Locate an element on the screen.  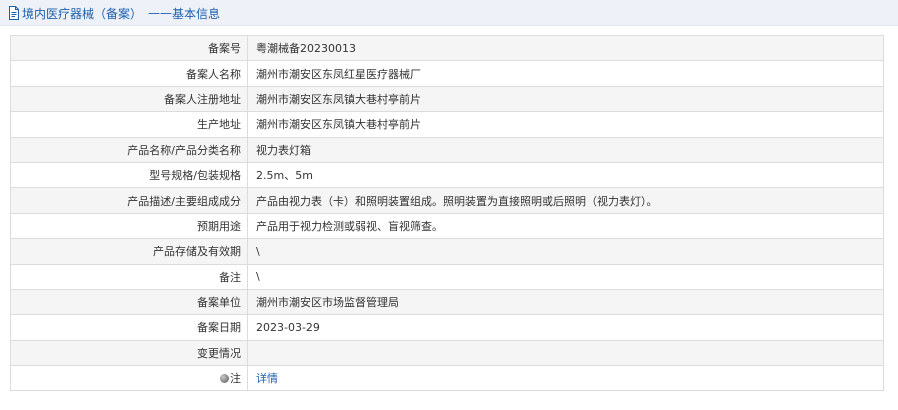
table-row: 生产地址 潮州市潮安区东凤镇大巷村亭前片 is located at coordinates (447, 124).